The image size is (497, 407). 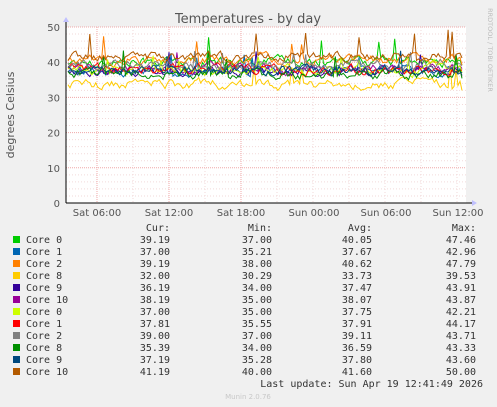 I want to click on x-tick-label: Sat 18:00, so click(x=241, y=213).